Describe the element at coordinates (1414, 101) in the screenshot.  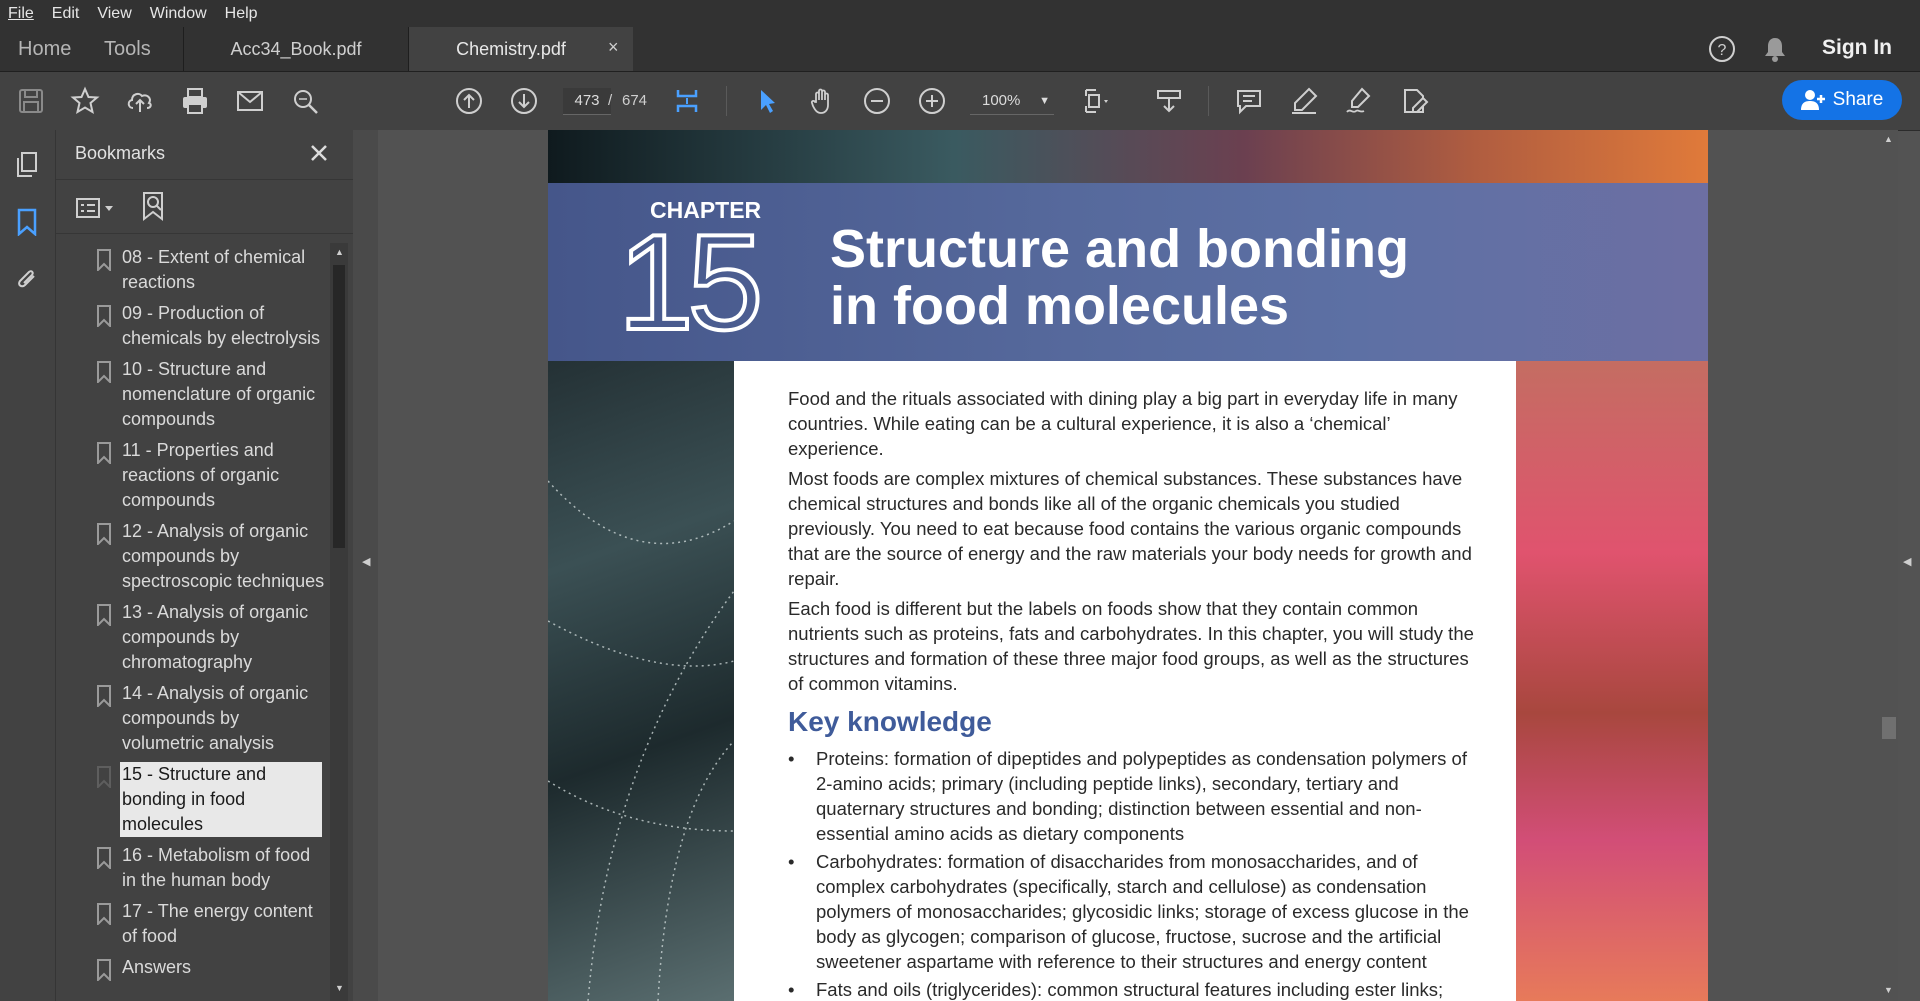
I see `stamp-edit-icon` at that location.